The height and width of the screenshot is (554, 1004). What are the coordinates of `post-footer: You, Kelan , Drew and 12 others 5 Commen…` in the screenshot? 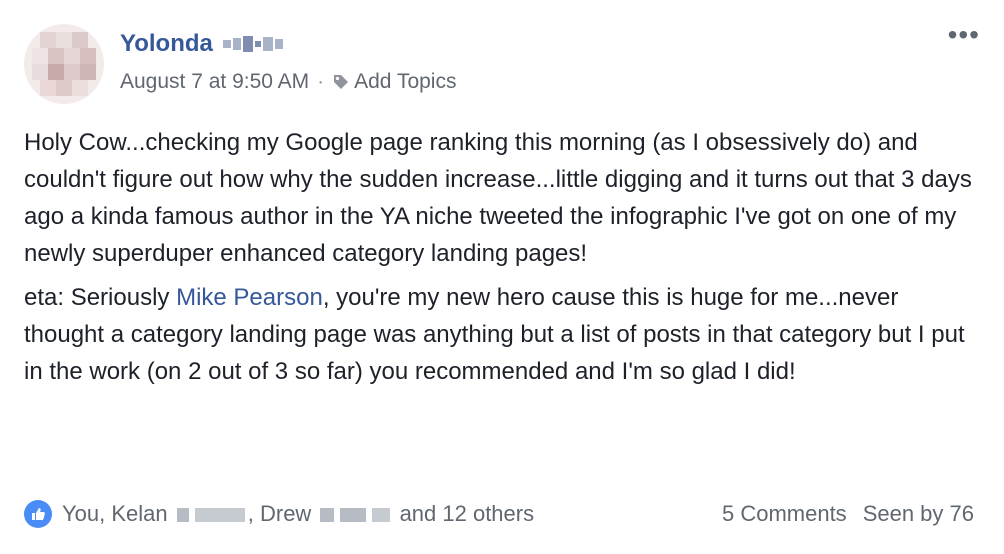 It's located at (499, 514).